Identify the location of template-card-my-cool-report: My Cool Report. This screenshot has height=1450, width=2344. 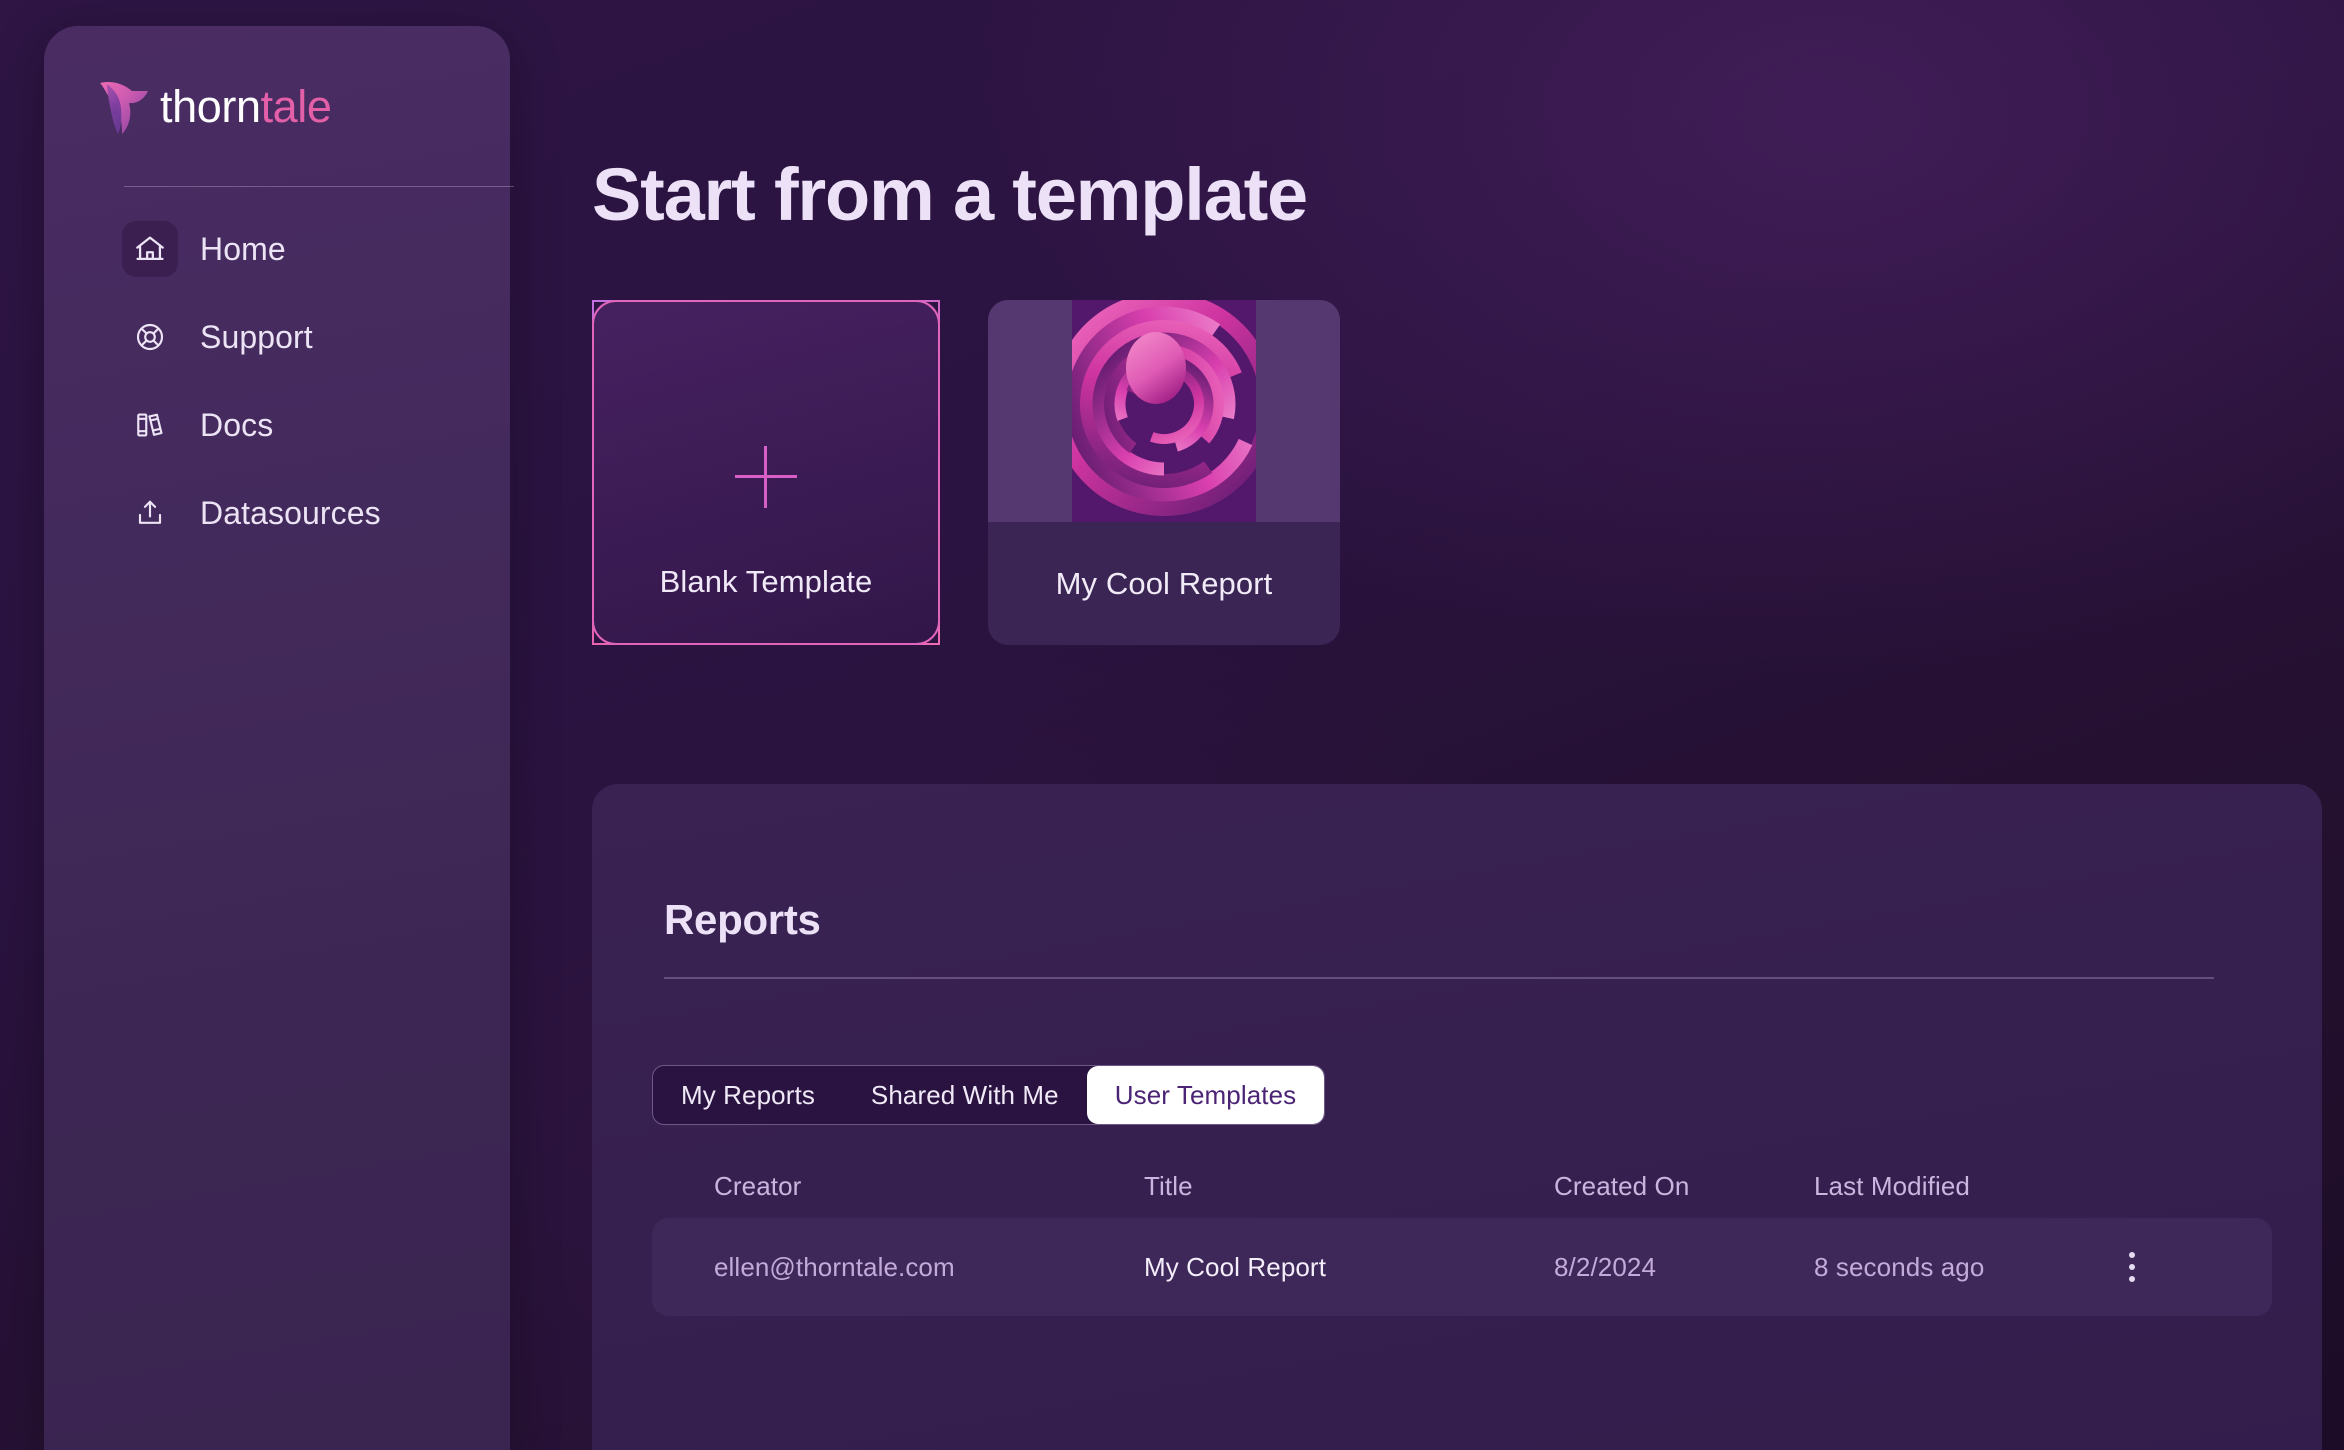
(1164, 472).